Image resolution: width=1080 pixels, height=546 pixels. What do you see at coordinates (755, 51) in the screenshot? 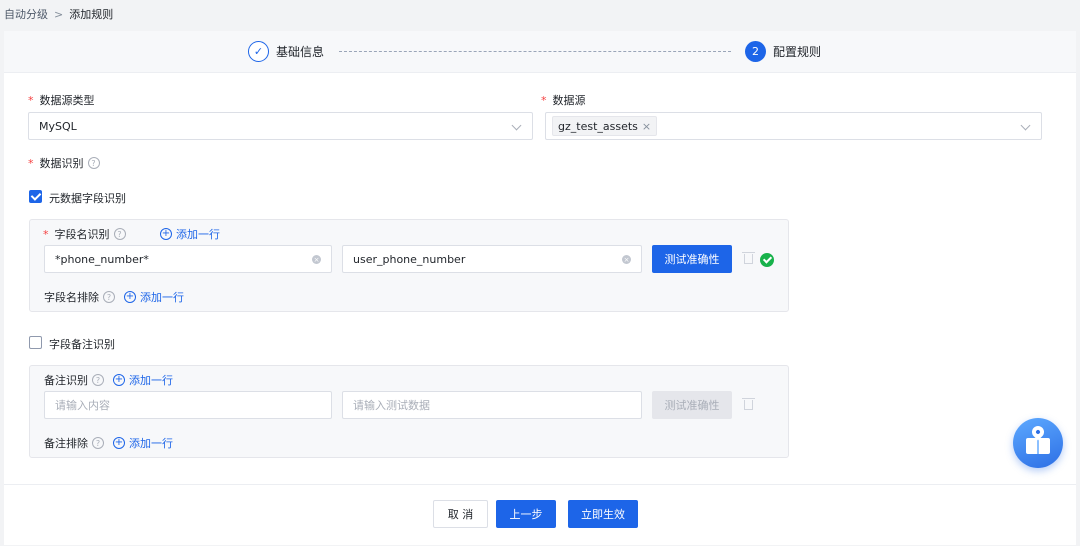
I see `step-number: 2` at bounding box center [755, 51].